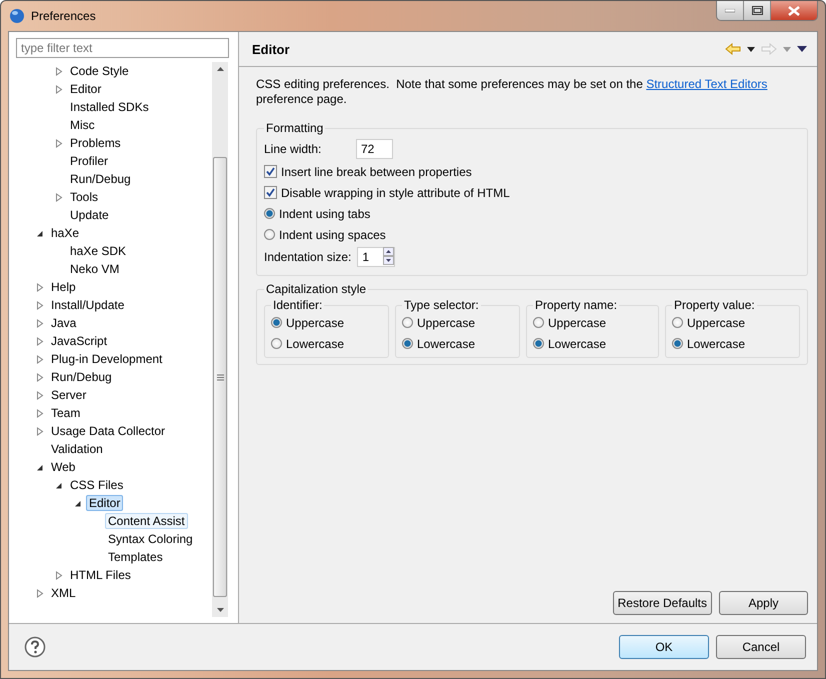 The height and width of the screenshot is (679, 826). What do you see at coordinates (220, 377) in the screenshot?
I see `scroll-thumb` at bounding box center [220, 377].